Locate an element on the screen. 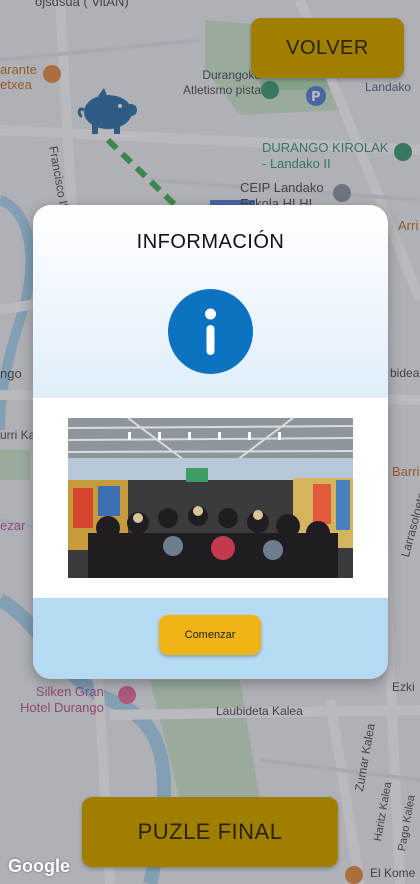 The height and width of the screenshot is (884, 420). info-icon is located at coordinates (210, 331).